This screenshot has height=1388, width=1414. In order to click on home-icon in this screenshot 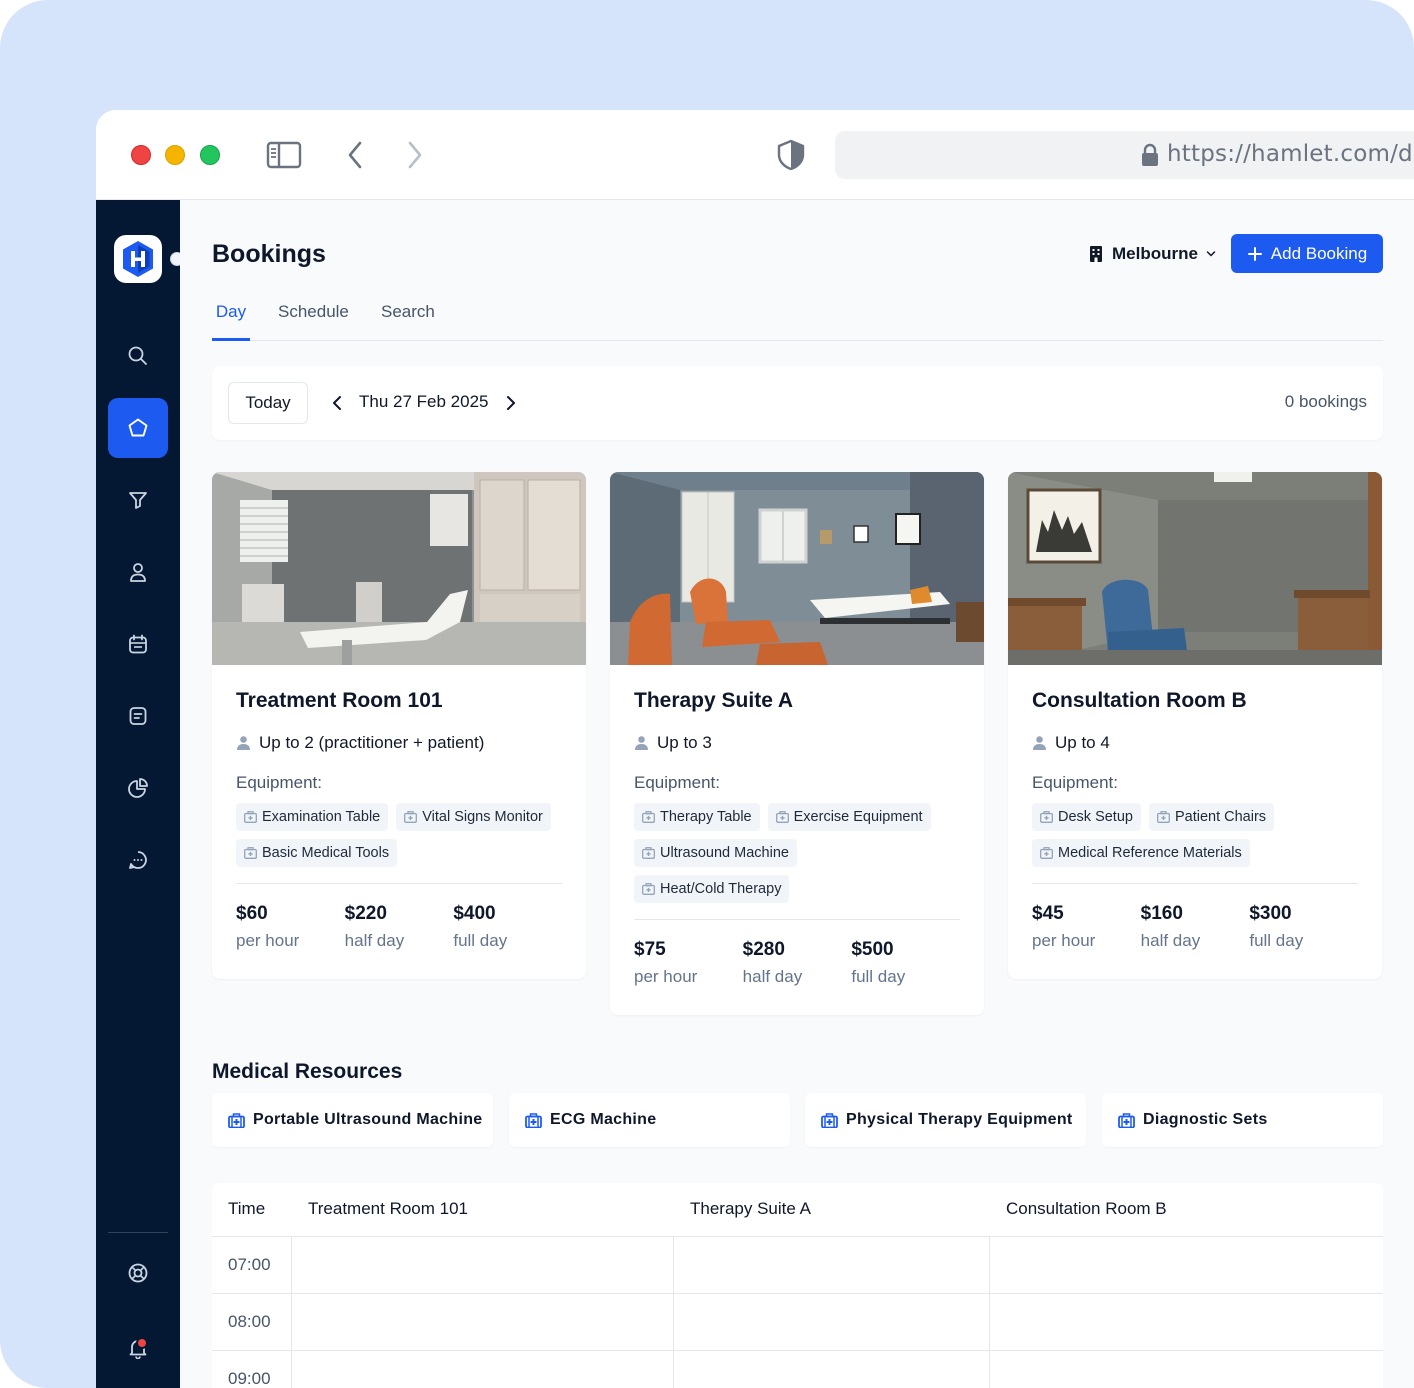, I will do `click(138, 427)`.